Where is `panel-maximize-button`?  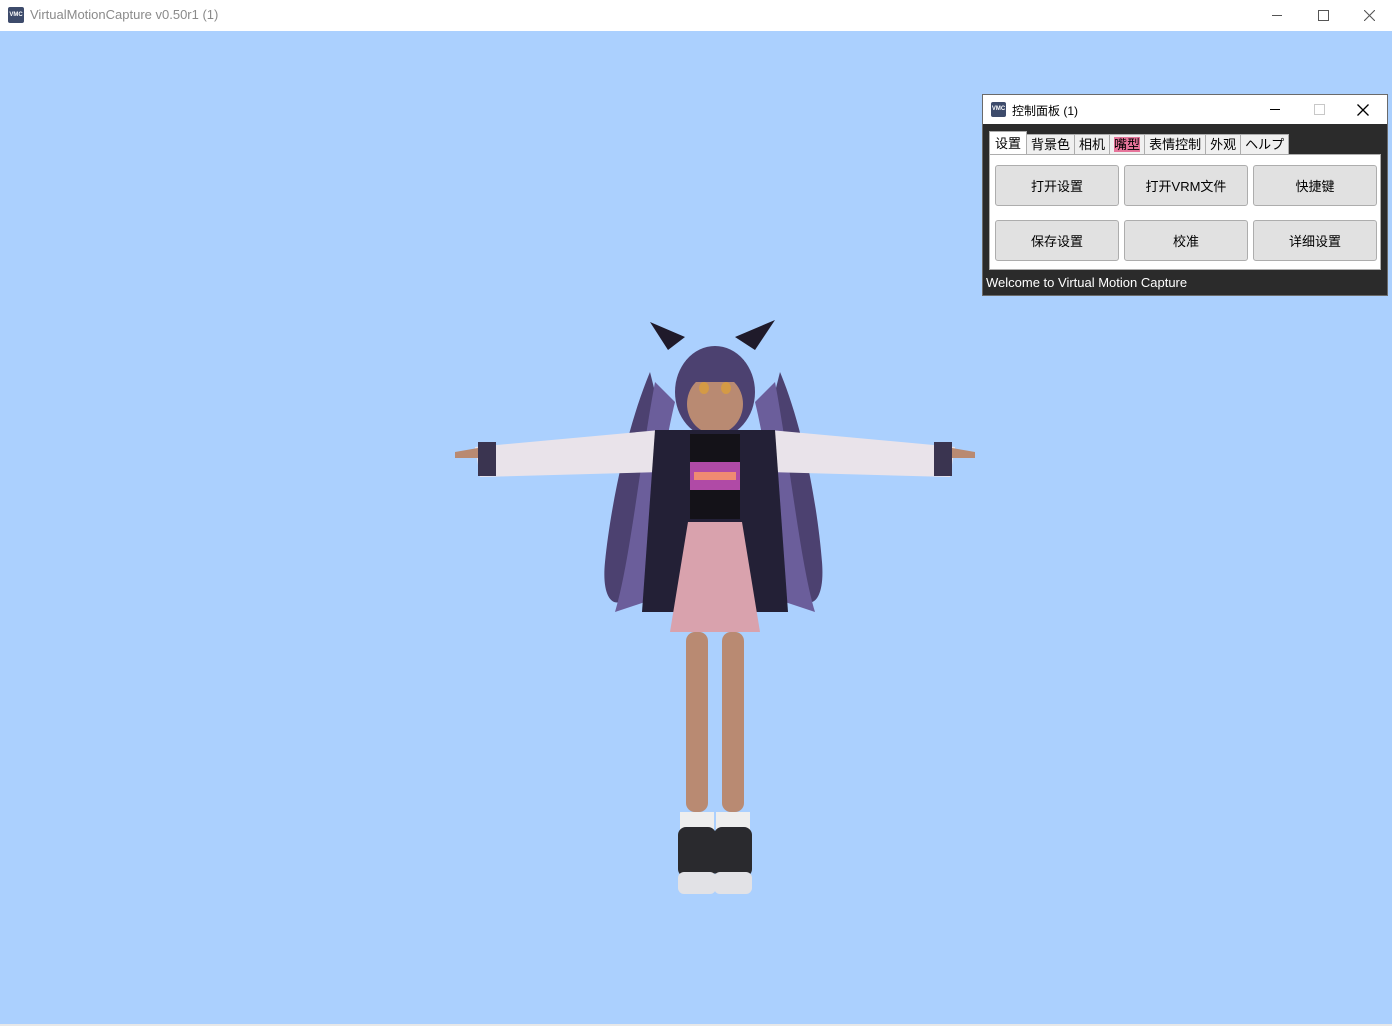
panel-maximize-button is located at coordinates (1319, 109).